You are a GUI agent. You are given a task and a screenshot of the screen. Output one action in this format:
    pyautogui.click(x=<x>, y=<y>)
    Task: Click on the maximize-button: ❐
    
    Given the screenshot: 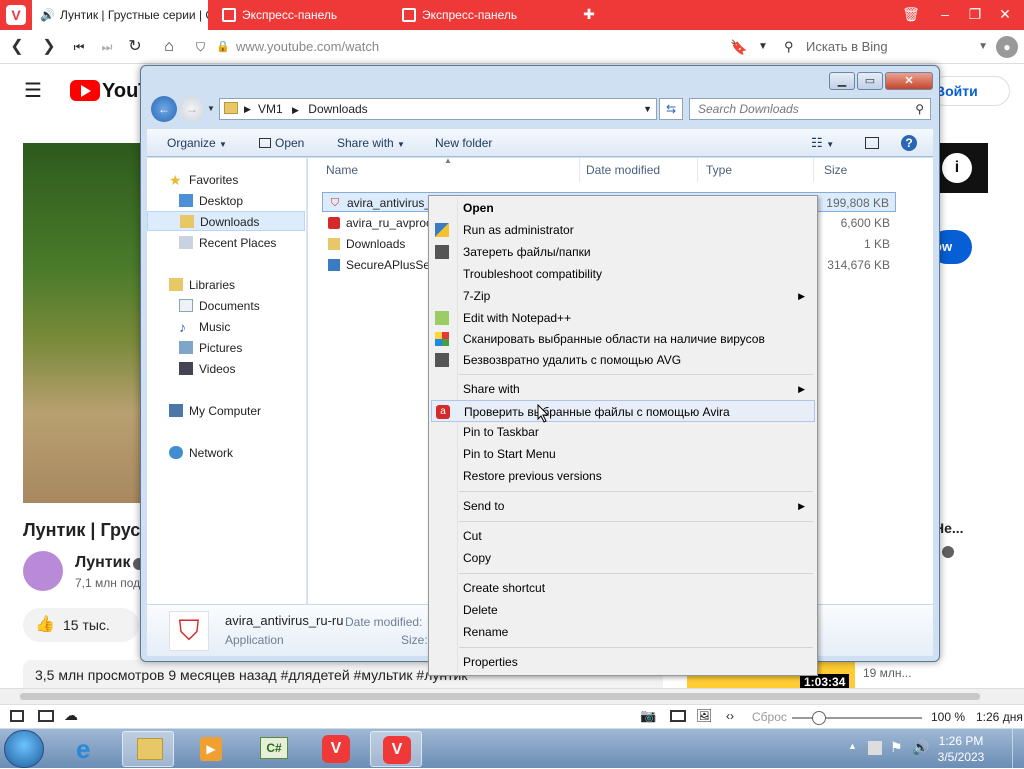 What is the action you would take?
    pyautogui.click(x=975, y=15)
    